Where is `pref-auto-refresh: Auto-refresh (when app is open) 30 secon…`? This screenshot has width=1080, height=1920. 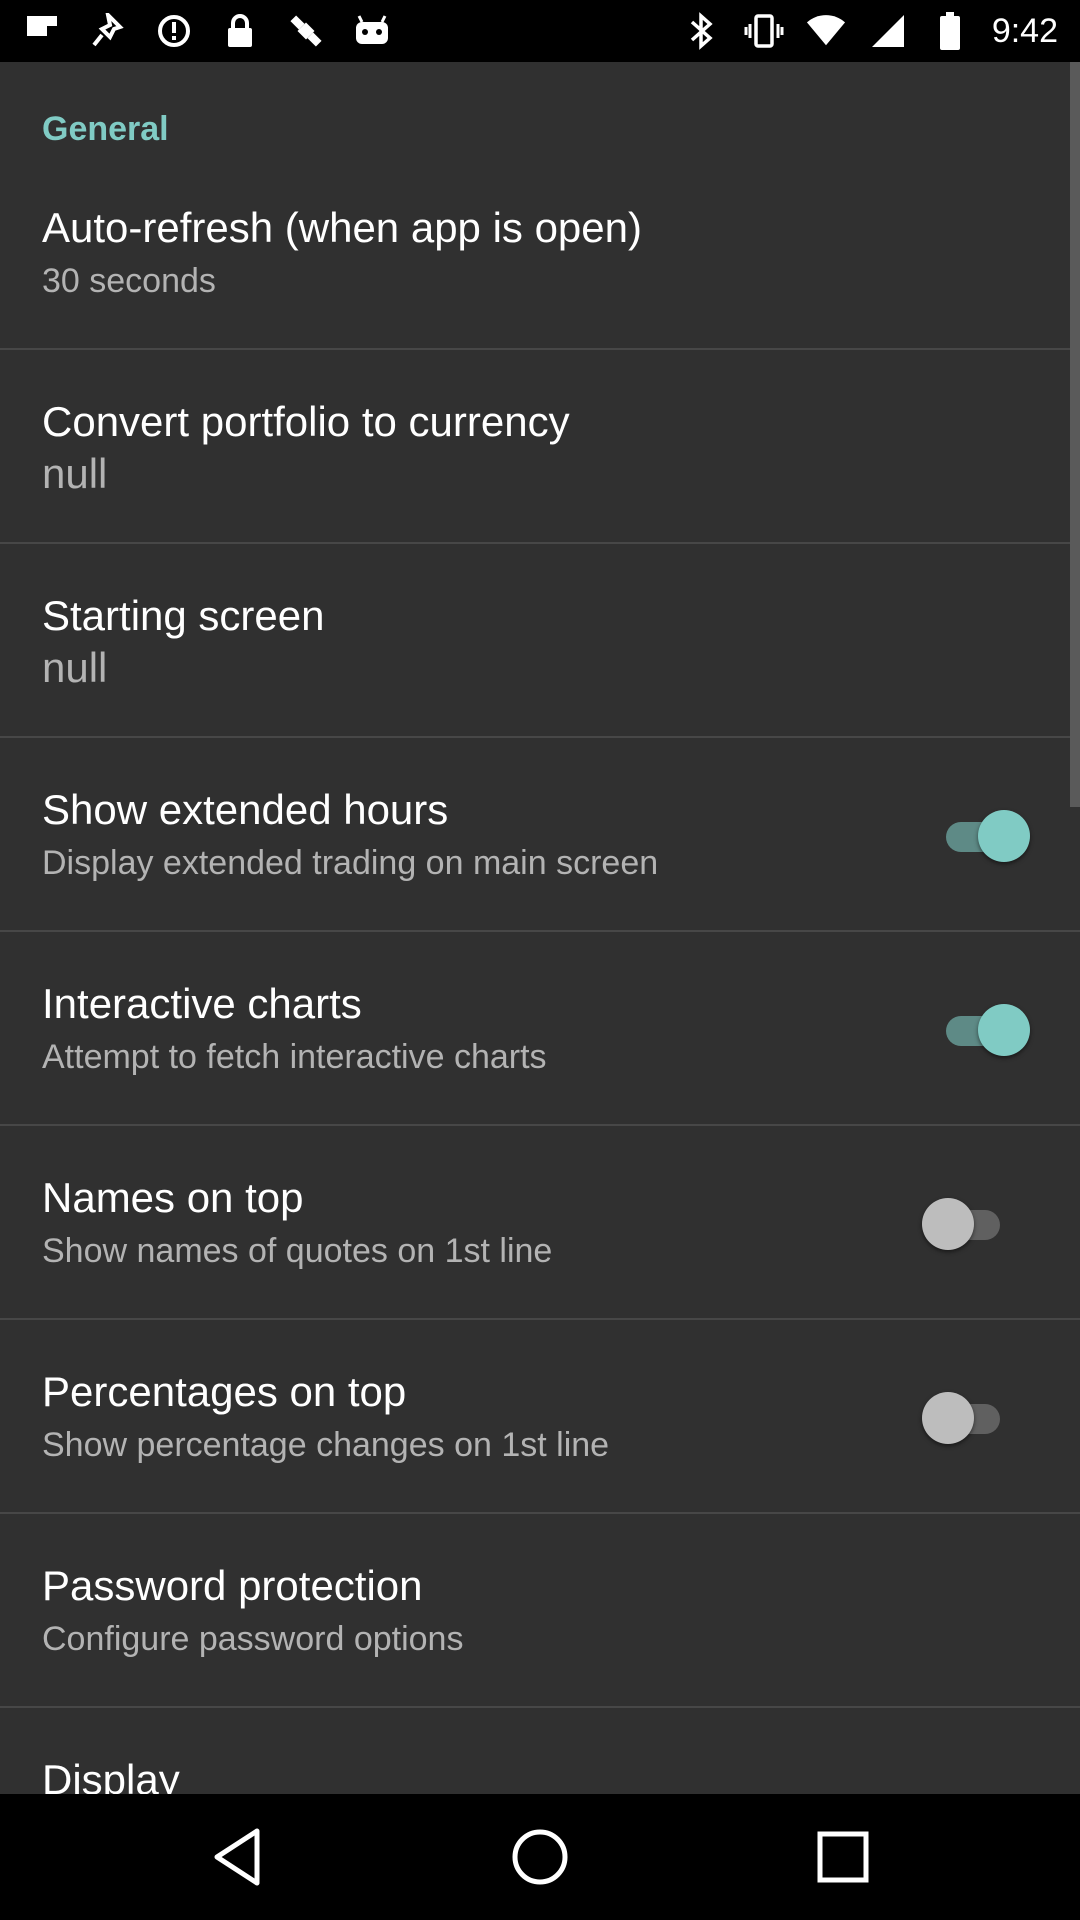
pref-auto-refresh: Auto-refresh (when app is open) 30 secon… is located at coordinates (540, 300).